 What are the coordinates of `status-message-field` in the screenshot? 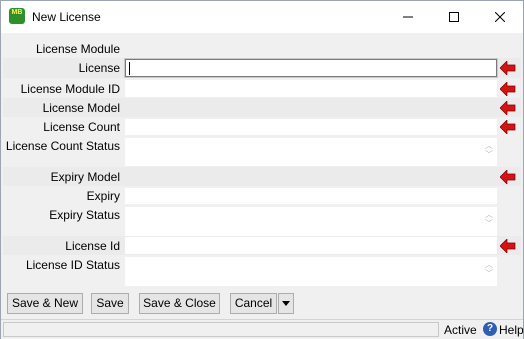 It's located at (221, 329).